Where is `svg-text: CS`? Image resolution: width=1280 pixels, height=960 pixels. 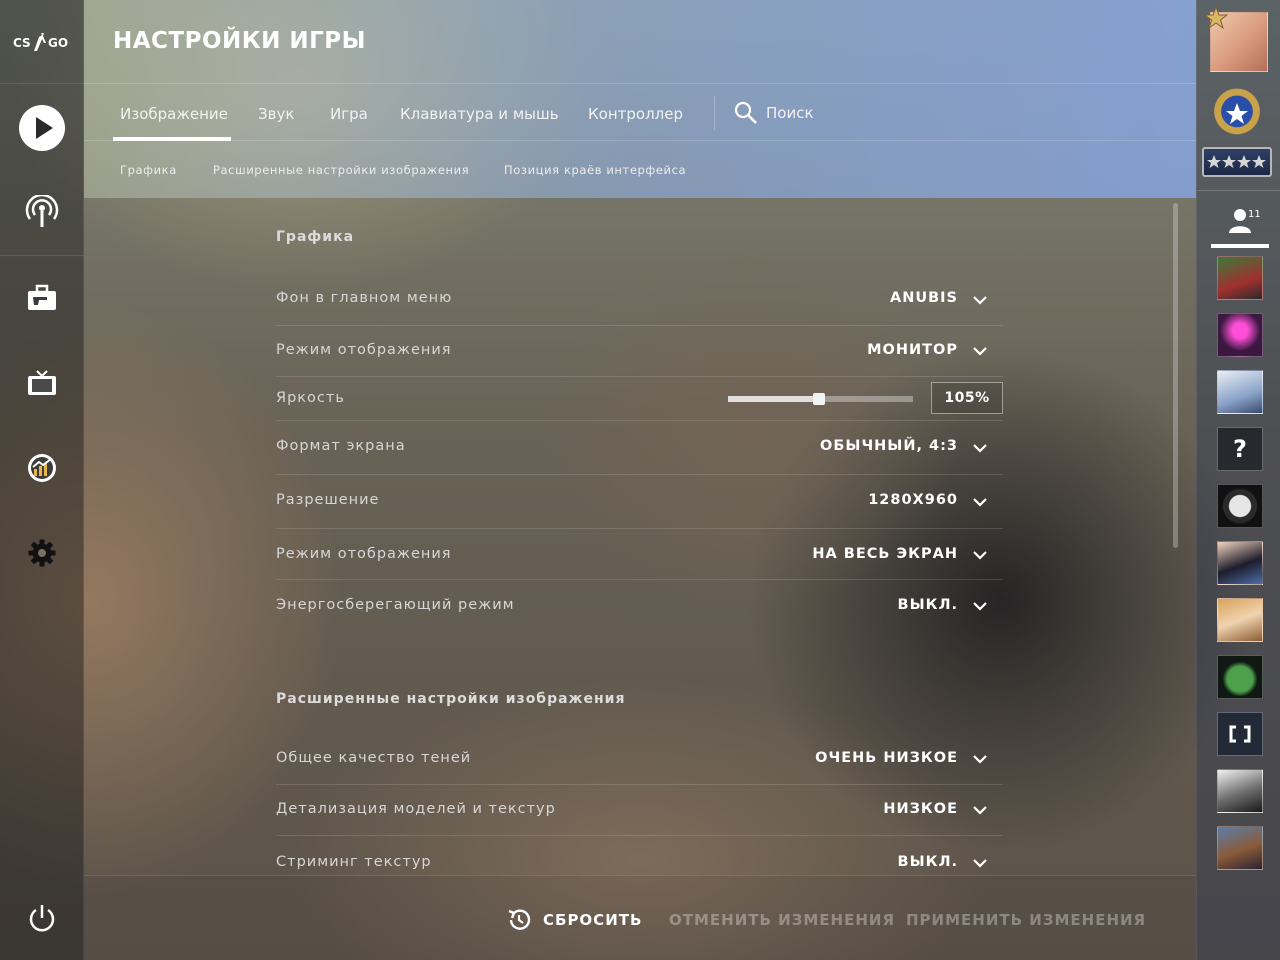
svg-text: CS is located at coordinates (22, 43).